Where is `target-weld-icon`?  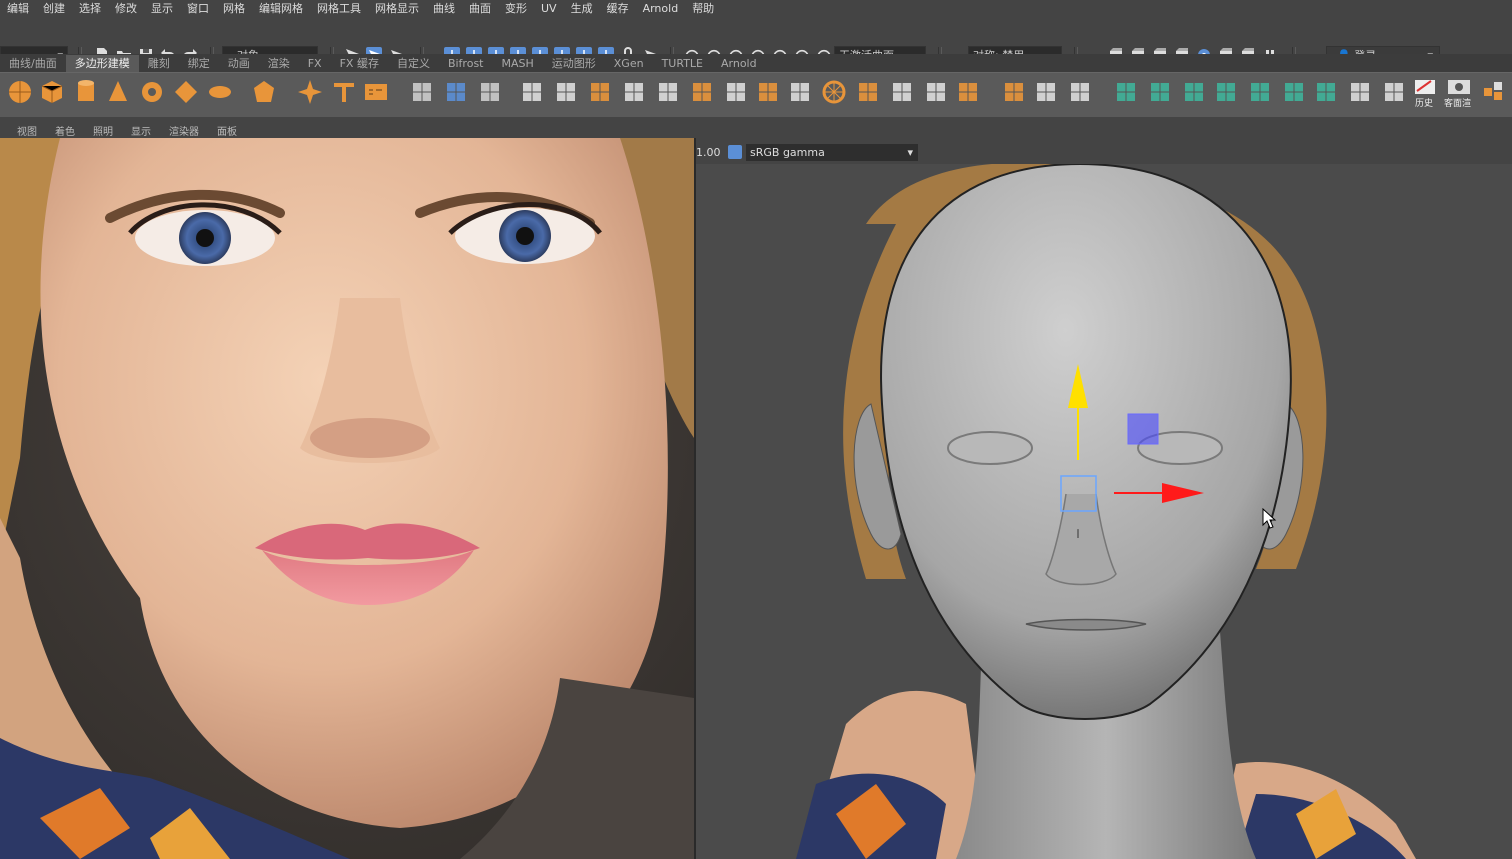 target-weld-icon is located at coordinates (1080, 92).